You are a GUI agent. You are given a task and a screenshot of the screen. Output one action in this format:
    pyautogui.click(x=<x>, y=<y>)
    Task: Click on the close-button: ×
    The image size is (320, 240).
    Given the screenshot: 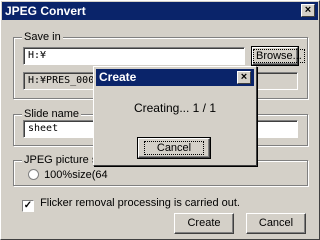 What is the action you would take?
    pyautogui.click(x=308, y=10)
    